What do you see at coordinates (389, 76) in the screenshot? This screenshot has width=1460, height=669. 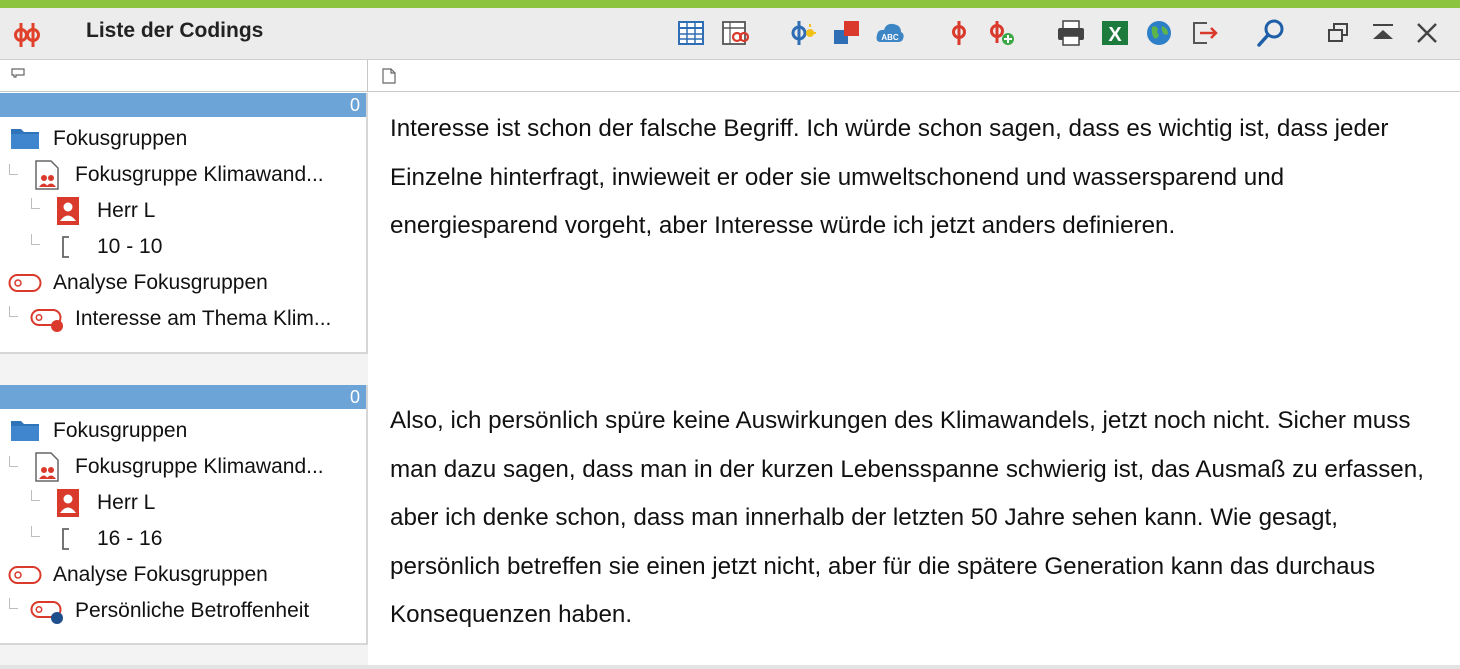 I see `document-icon` at bounding box center [389, 76].